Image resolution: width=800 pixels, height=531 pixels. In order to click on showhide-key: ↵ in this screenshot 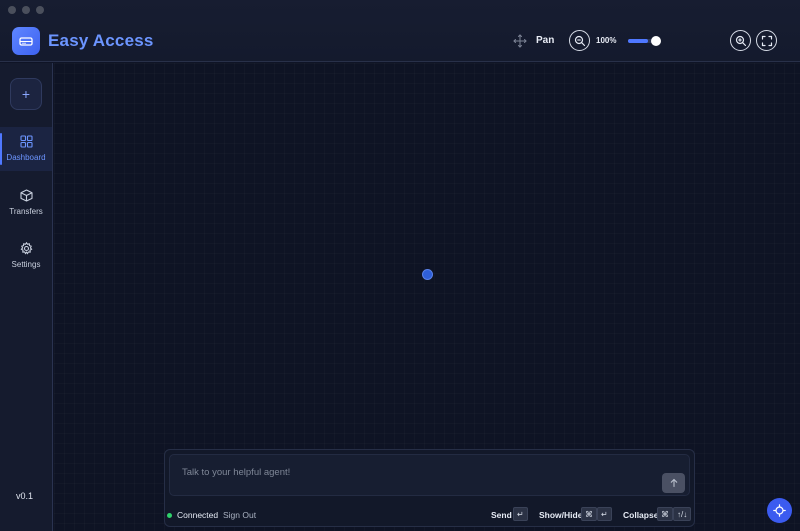, I will do `click(604, 514)`.